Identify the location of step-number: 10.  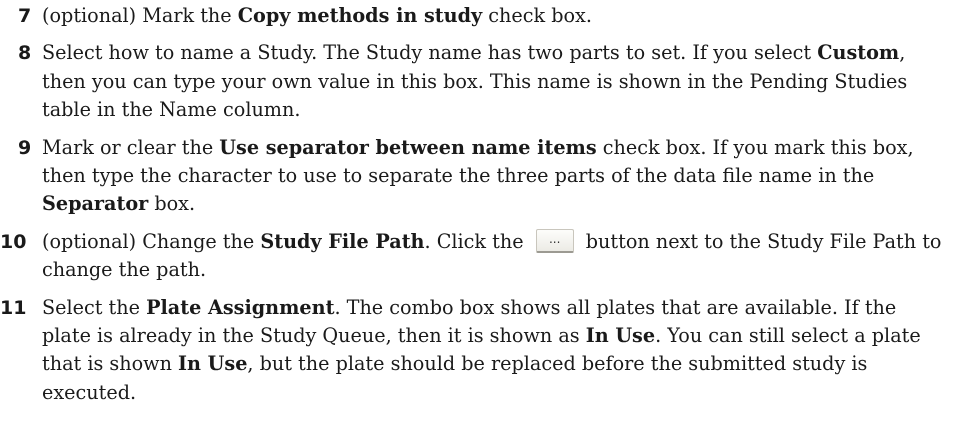
(13, 241).